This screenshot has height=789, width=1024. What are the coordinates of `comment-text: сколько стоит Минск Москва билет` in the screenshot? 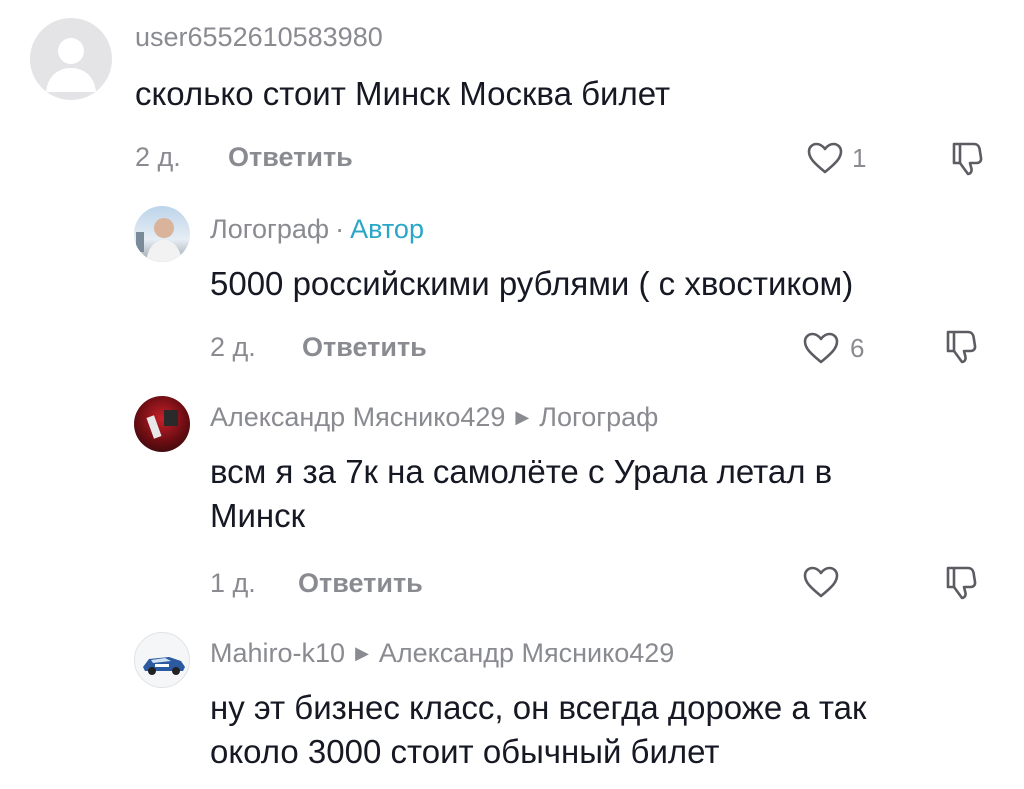 It's located at (403, 93).